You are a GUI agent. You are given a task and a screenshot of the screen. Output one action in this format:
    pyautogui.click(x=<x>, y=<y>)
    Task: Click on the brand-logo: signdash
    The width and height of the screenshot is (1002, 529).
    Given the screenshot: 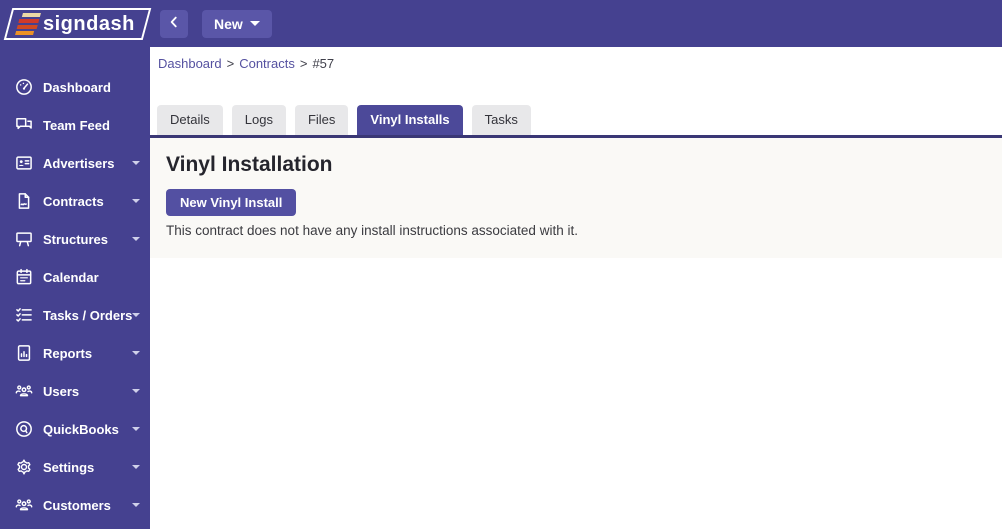 What is the action you would take?
    pyautogui.click(x=77, y=23)
    